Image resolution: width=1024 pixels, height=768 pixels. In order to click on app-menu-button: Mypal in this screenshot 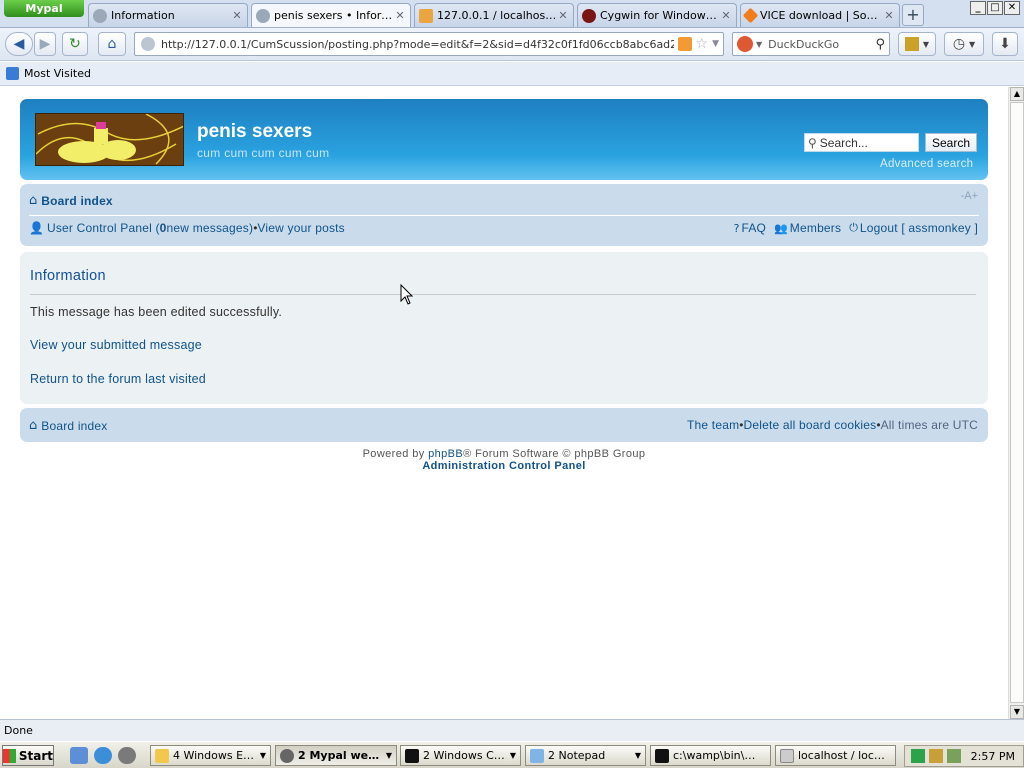, I will do `click(44, 8)`.